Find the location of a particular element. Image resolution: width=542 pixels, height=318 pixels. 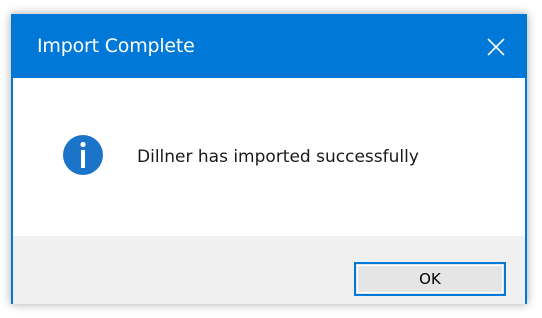

dialog-title: Import Complete is located at coordinates (116, 46).